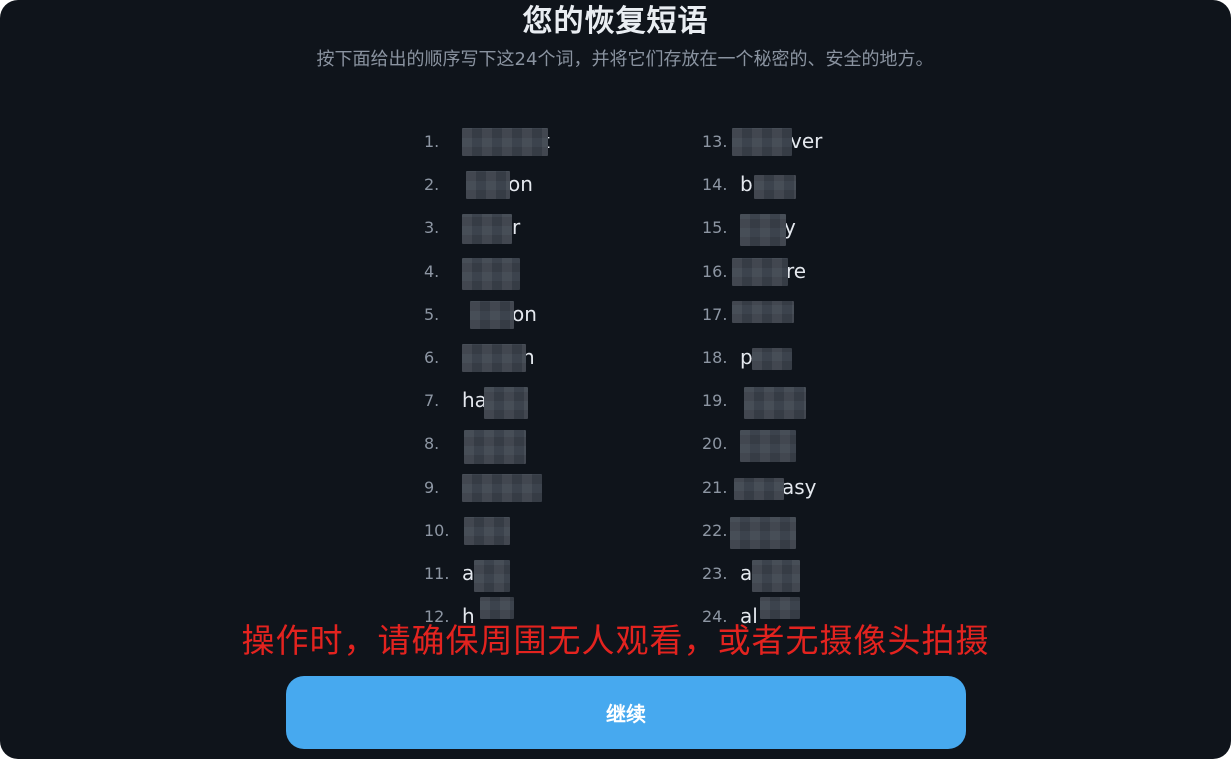 This screenshot has width=1231, height=759. I want to click on word-number: 22., so click(715, 530).